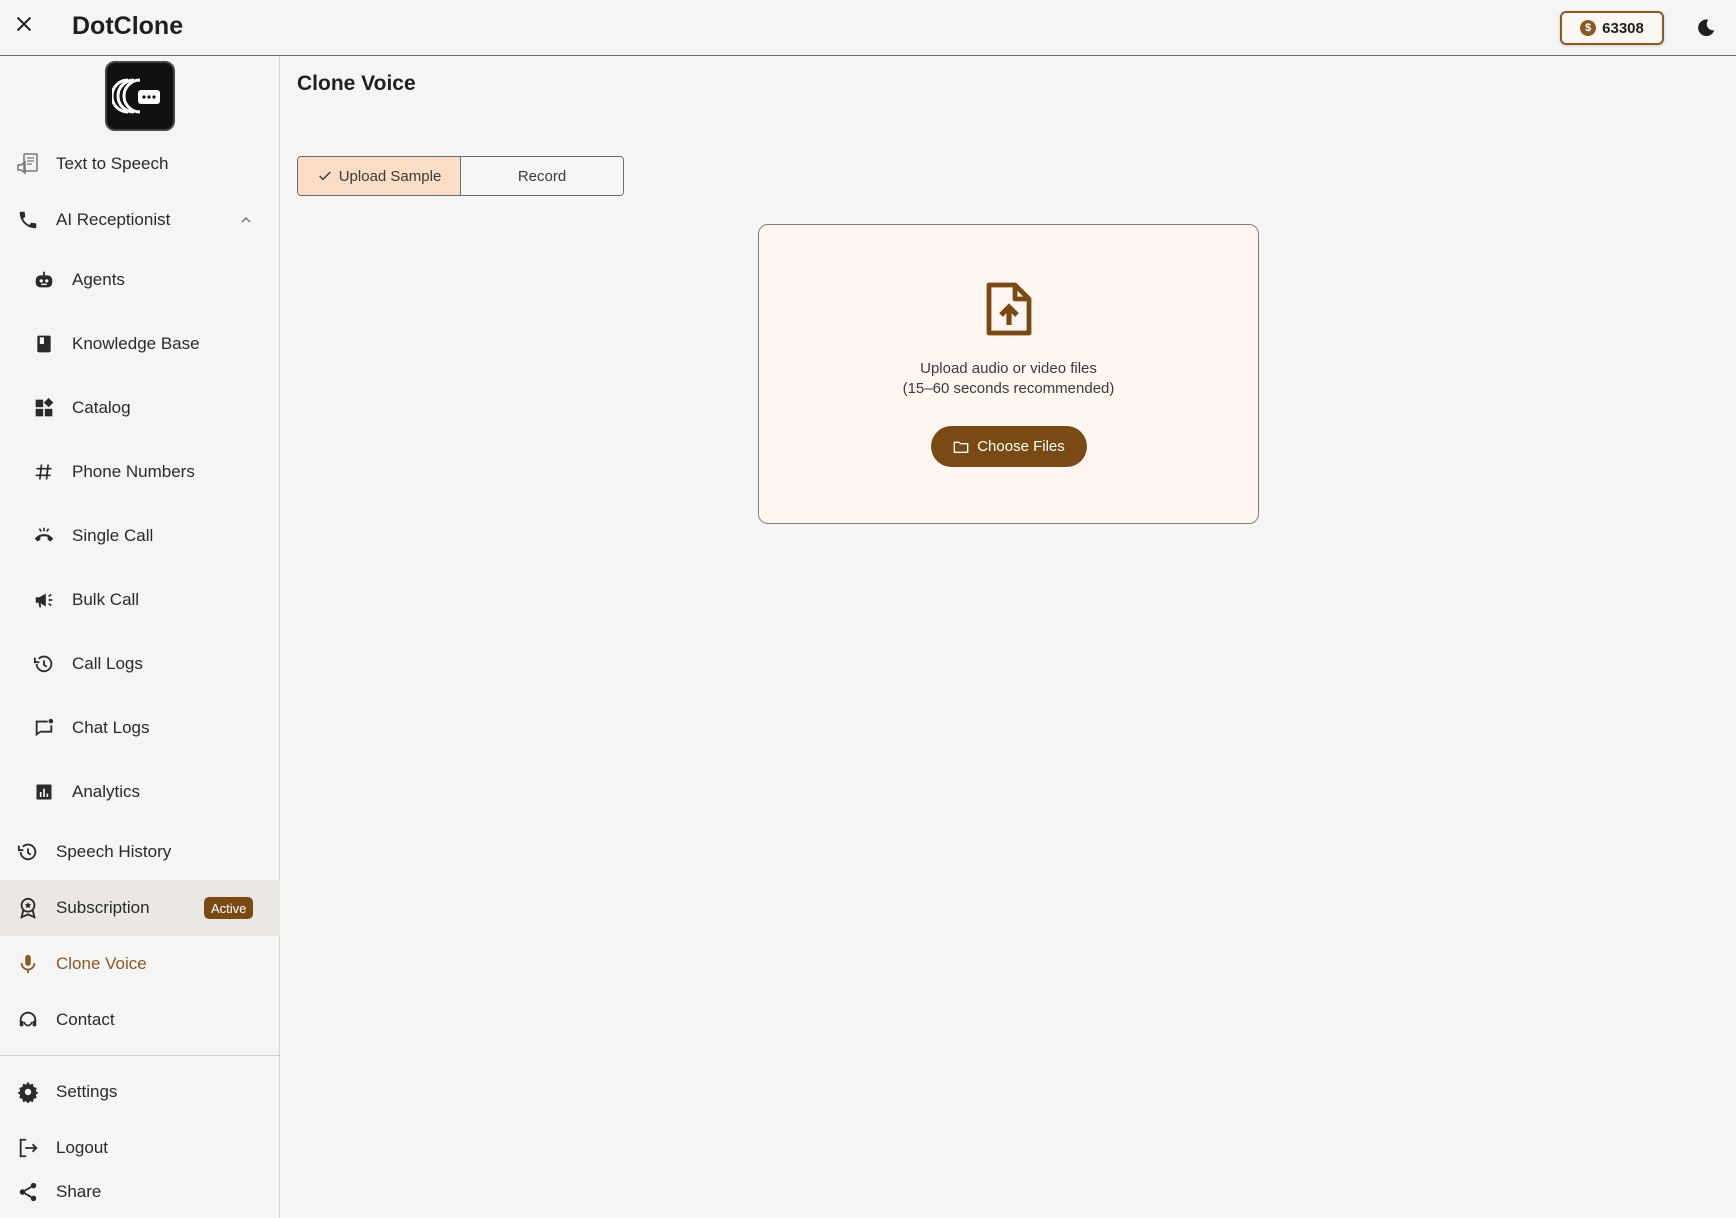 This screenshot has width=1736, height=1218. Describe the element at coordinates (1623, 28) in the screenshot. I see `credits-value: 63308` at that location.